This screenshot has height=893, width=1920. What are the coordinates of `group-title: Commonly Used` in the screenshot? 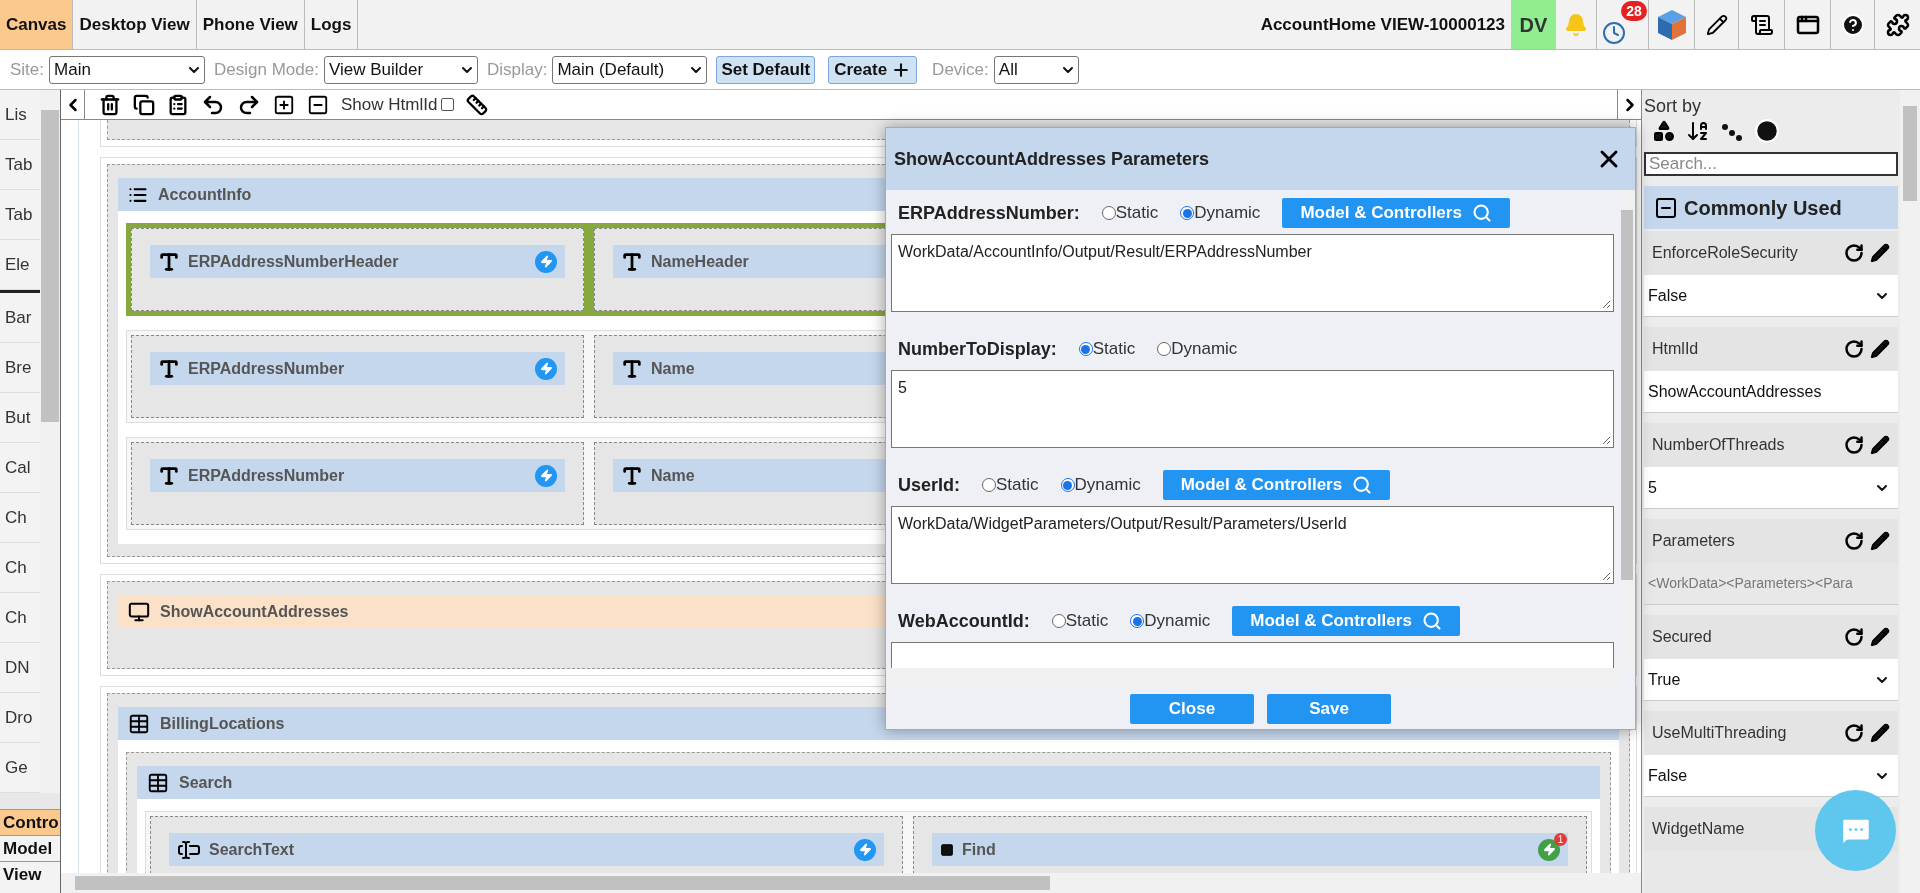 It's located at (1763, 208).